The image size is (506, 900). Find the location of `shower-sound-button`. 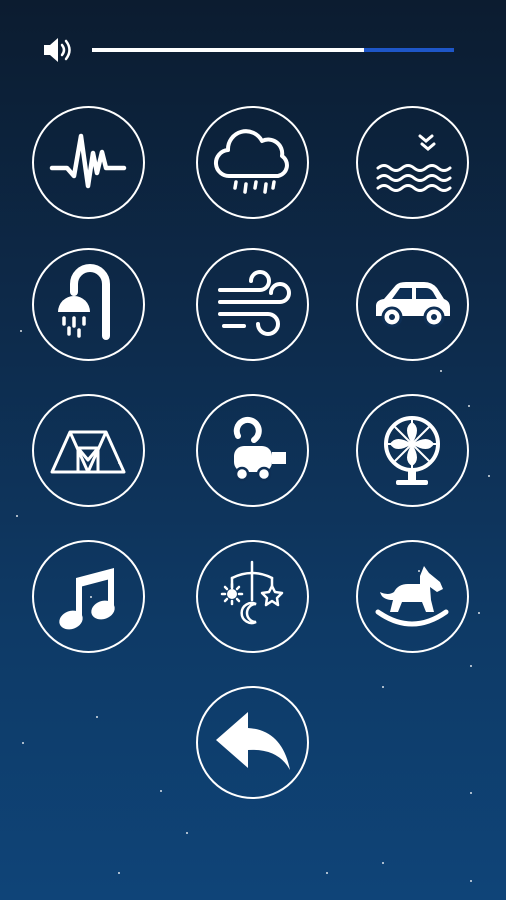

shower-sound-button is located at coordinates (88, 304).